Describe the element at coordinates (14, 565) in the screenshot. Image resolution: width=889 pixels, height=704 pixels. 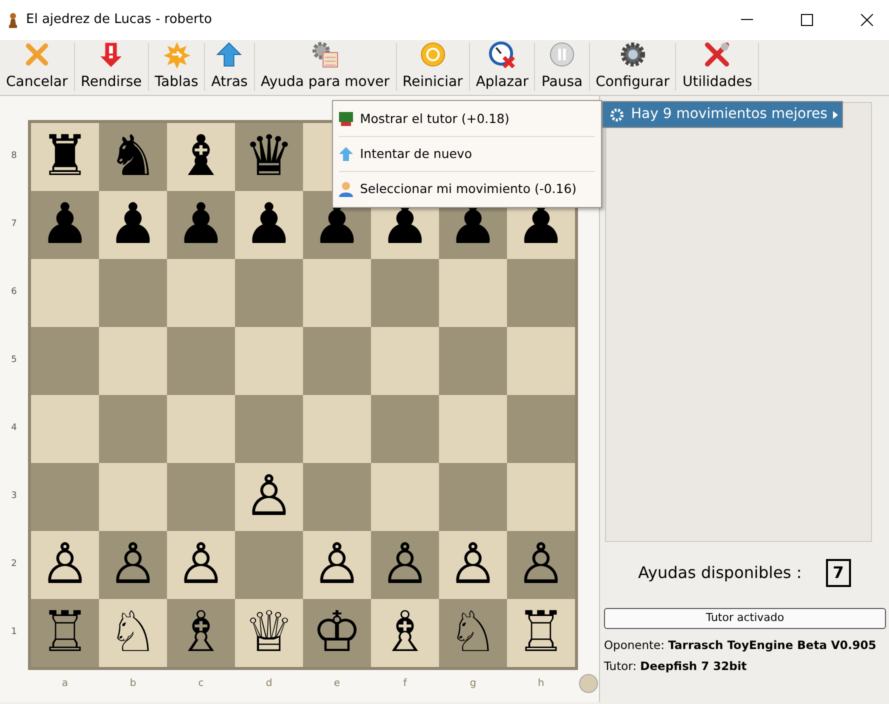
I see `rank-label: 2` at that location.